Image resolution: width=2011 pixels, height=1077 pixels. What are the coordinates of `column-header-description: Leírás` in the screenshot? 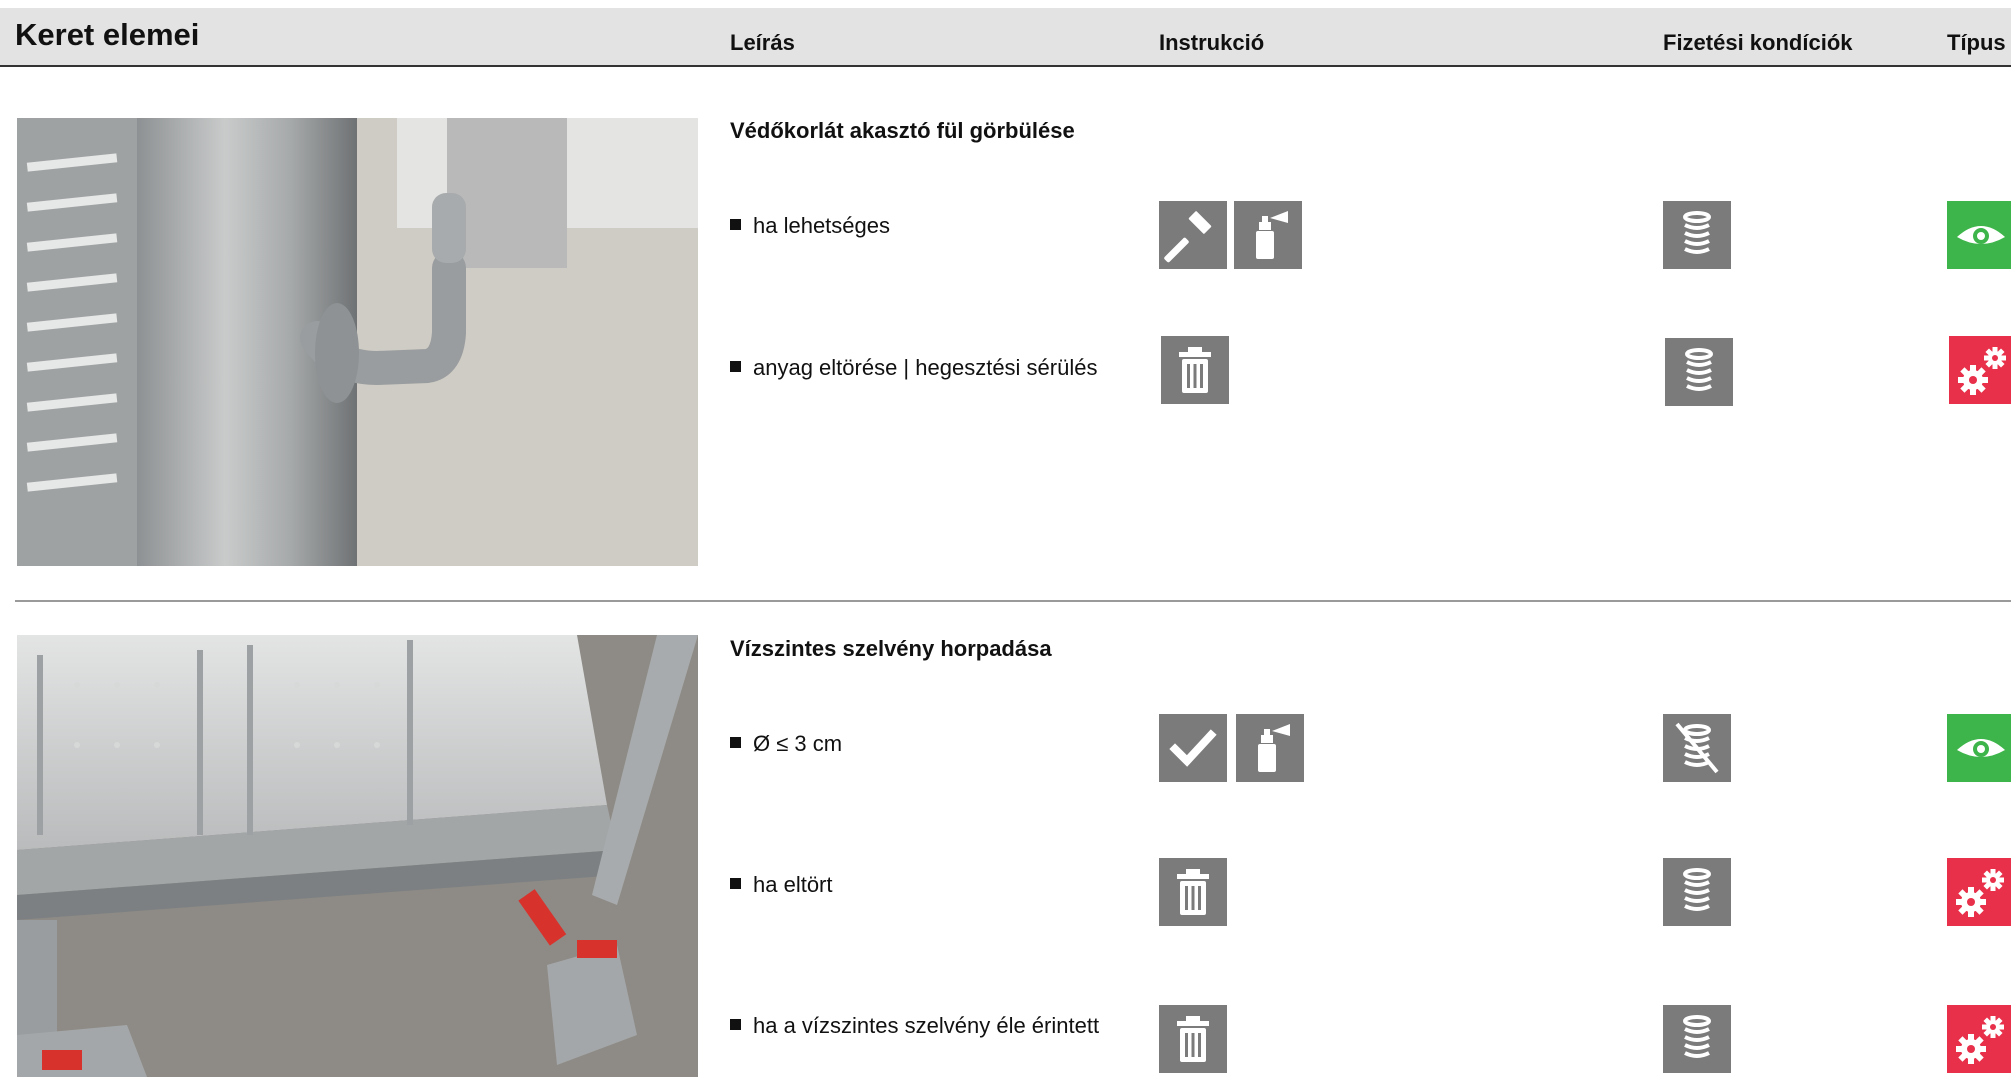 It's located at (762, 42).